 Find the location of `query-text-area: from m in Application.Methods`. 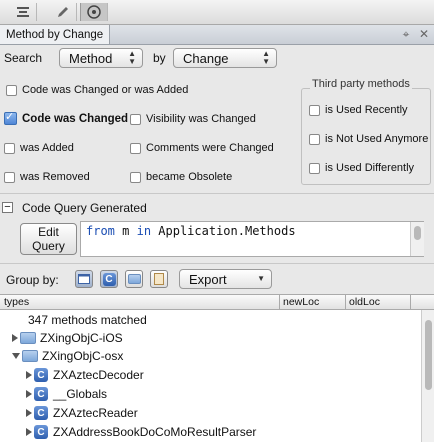

query-text-area: from m in Application.Methods is located at coordinates (252, 239).